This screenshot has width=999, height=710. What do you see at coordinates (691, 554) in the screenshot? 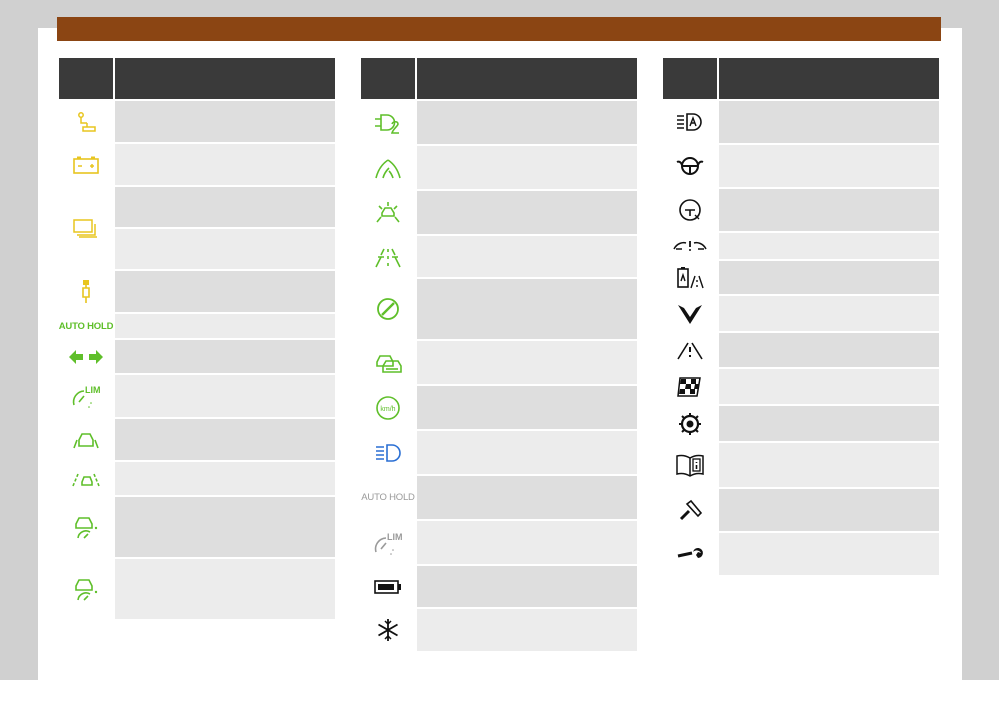
I see `wrench-icon` at bounding box center [691, 554].